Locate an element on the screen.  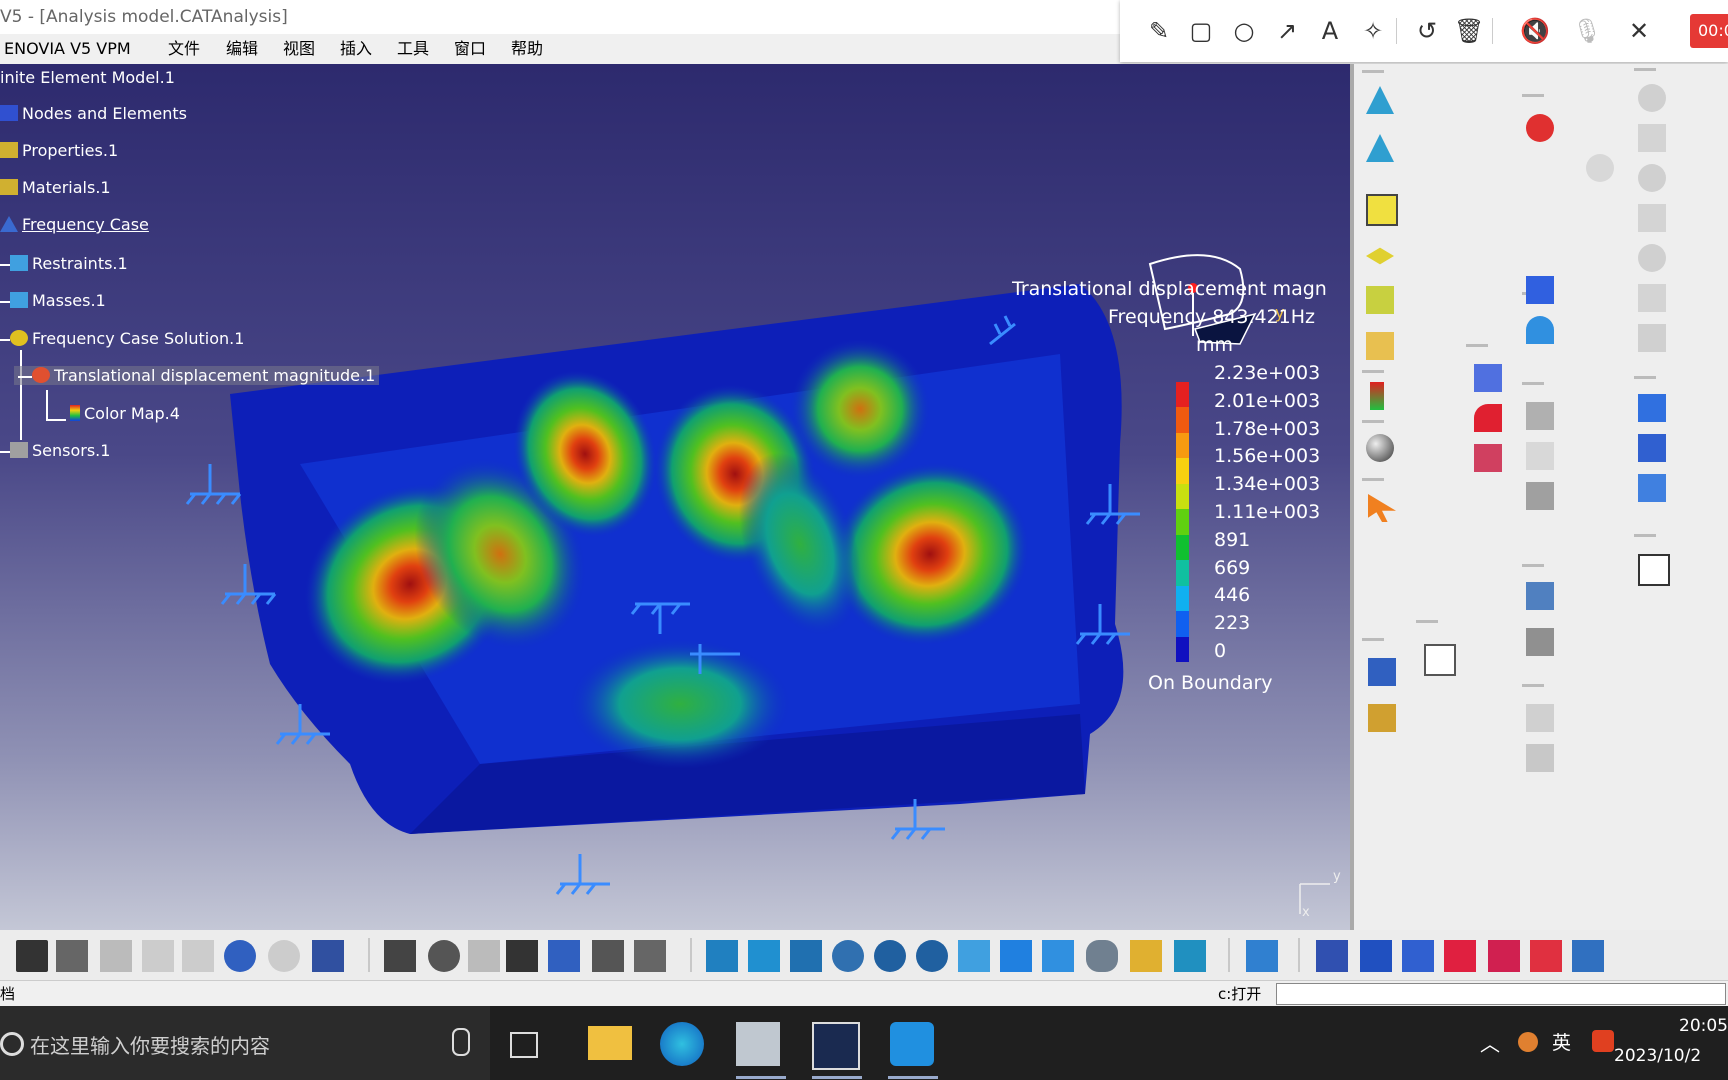
sogou-icon is located at coordinates (1603, 1041).